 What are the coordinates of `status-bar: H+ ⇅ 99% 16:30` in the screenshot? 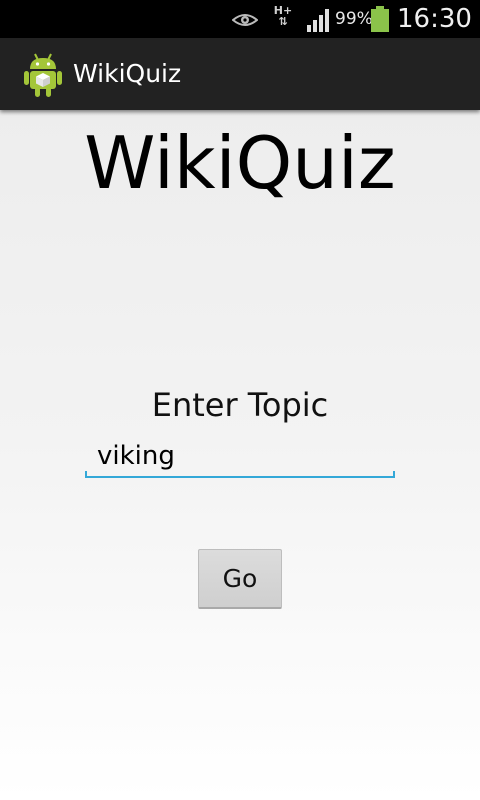 It's located at (240, 19).